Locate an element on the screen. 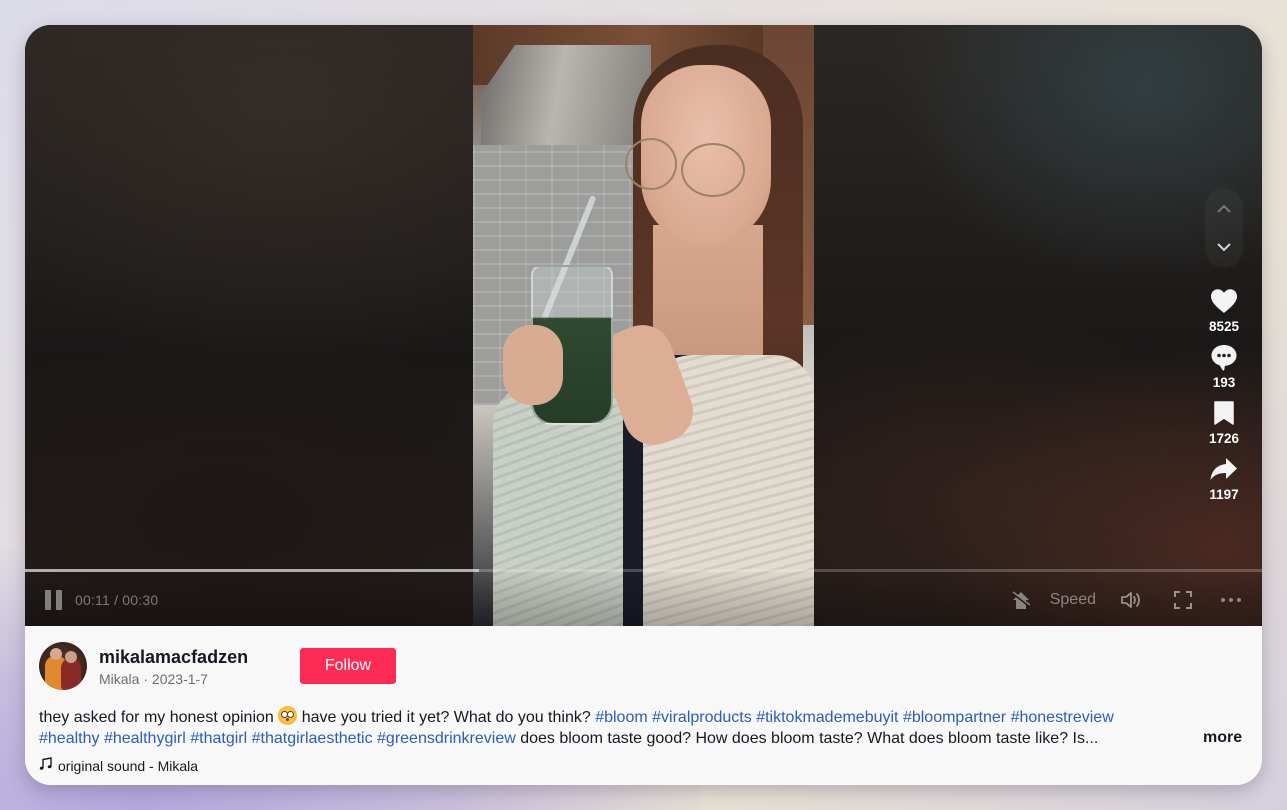 The width and height of the screenshot is (1287, 810). progress-fill is located at coordinates (252, 570).